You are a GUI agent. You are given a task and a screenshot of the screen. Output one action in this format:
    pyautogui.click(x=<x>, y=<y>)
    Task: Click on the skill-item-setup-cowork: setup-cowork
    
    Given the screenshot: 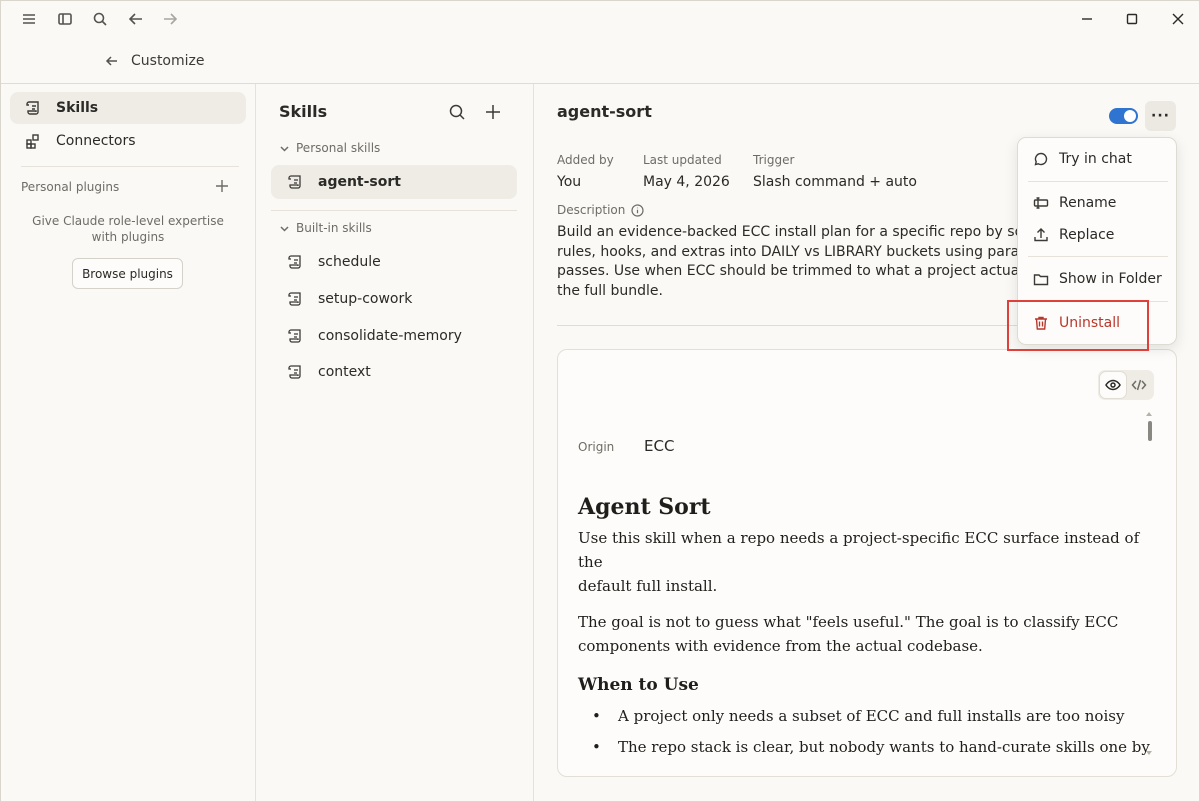 What is the action you would take?
    pyautogui.click(x=394, y=299)
    